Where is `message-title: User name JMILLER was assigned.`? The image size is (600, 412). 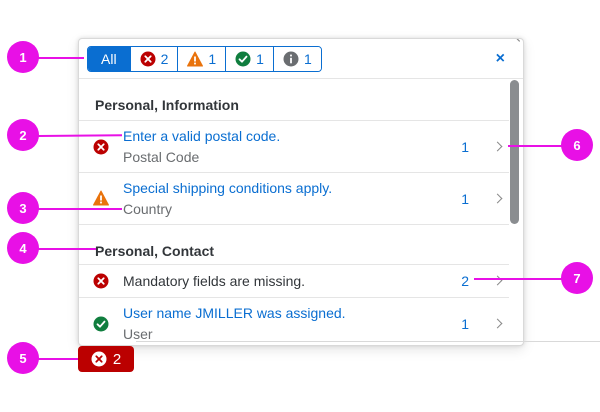
message-title: User name JMILLER was assigned. is located at coordinates (234, 313).